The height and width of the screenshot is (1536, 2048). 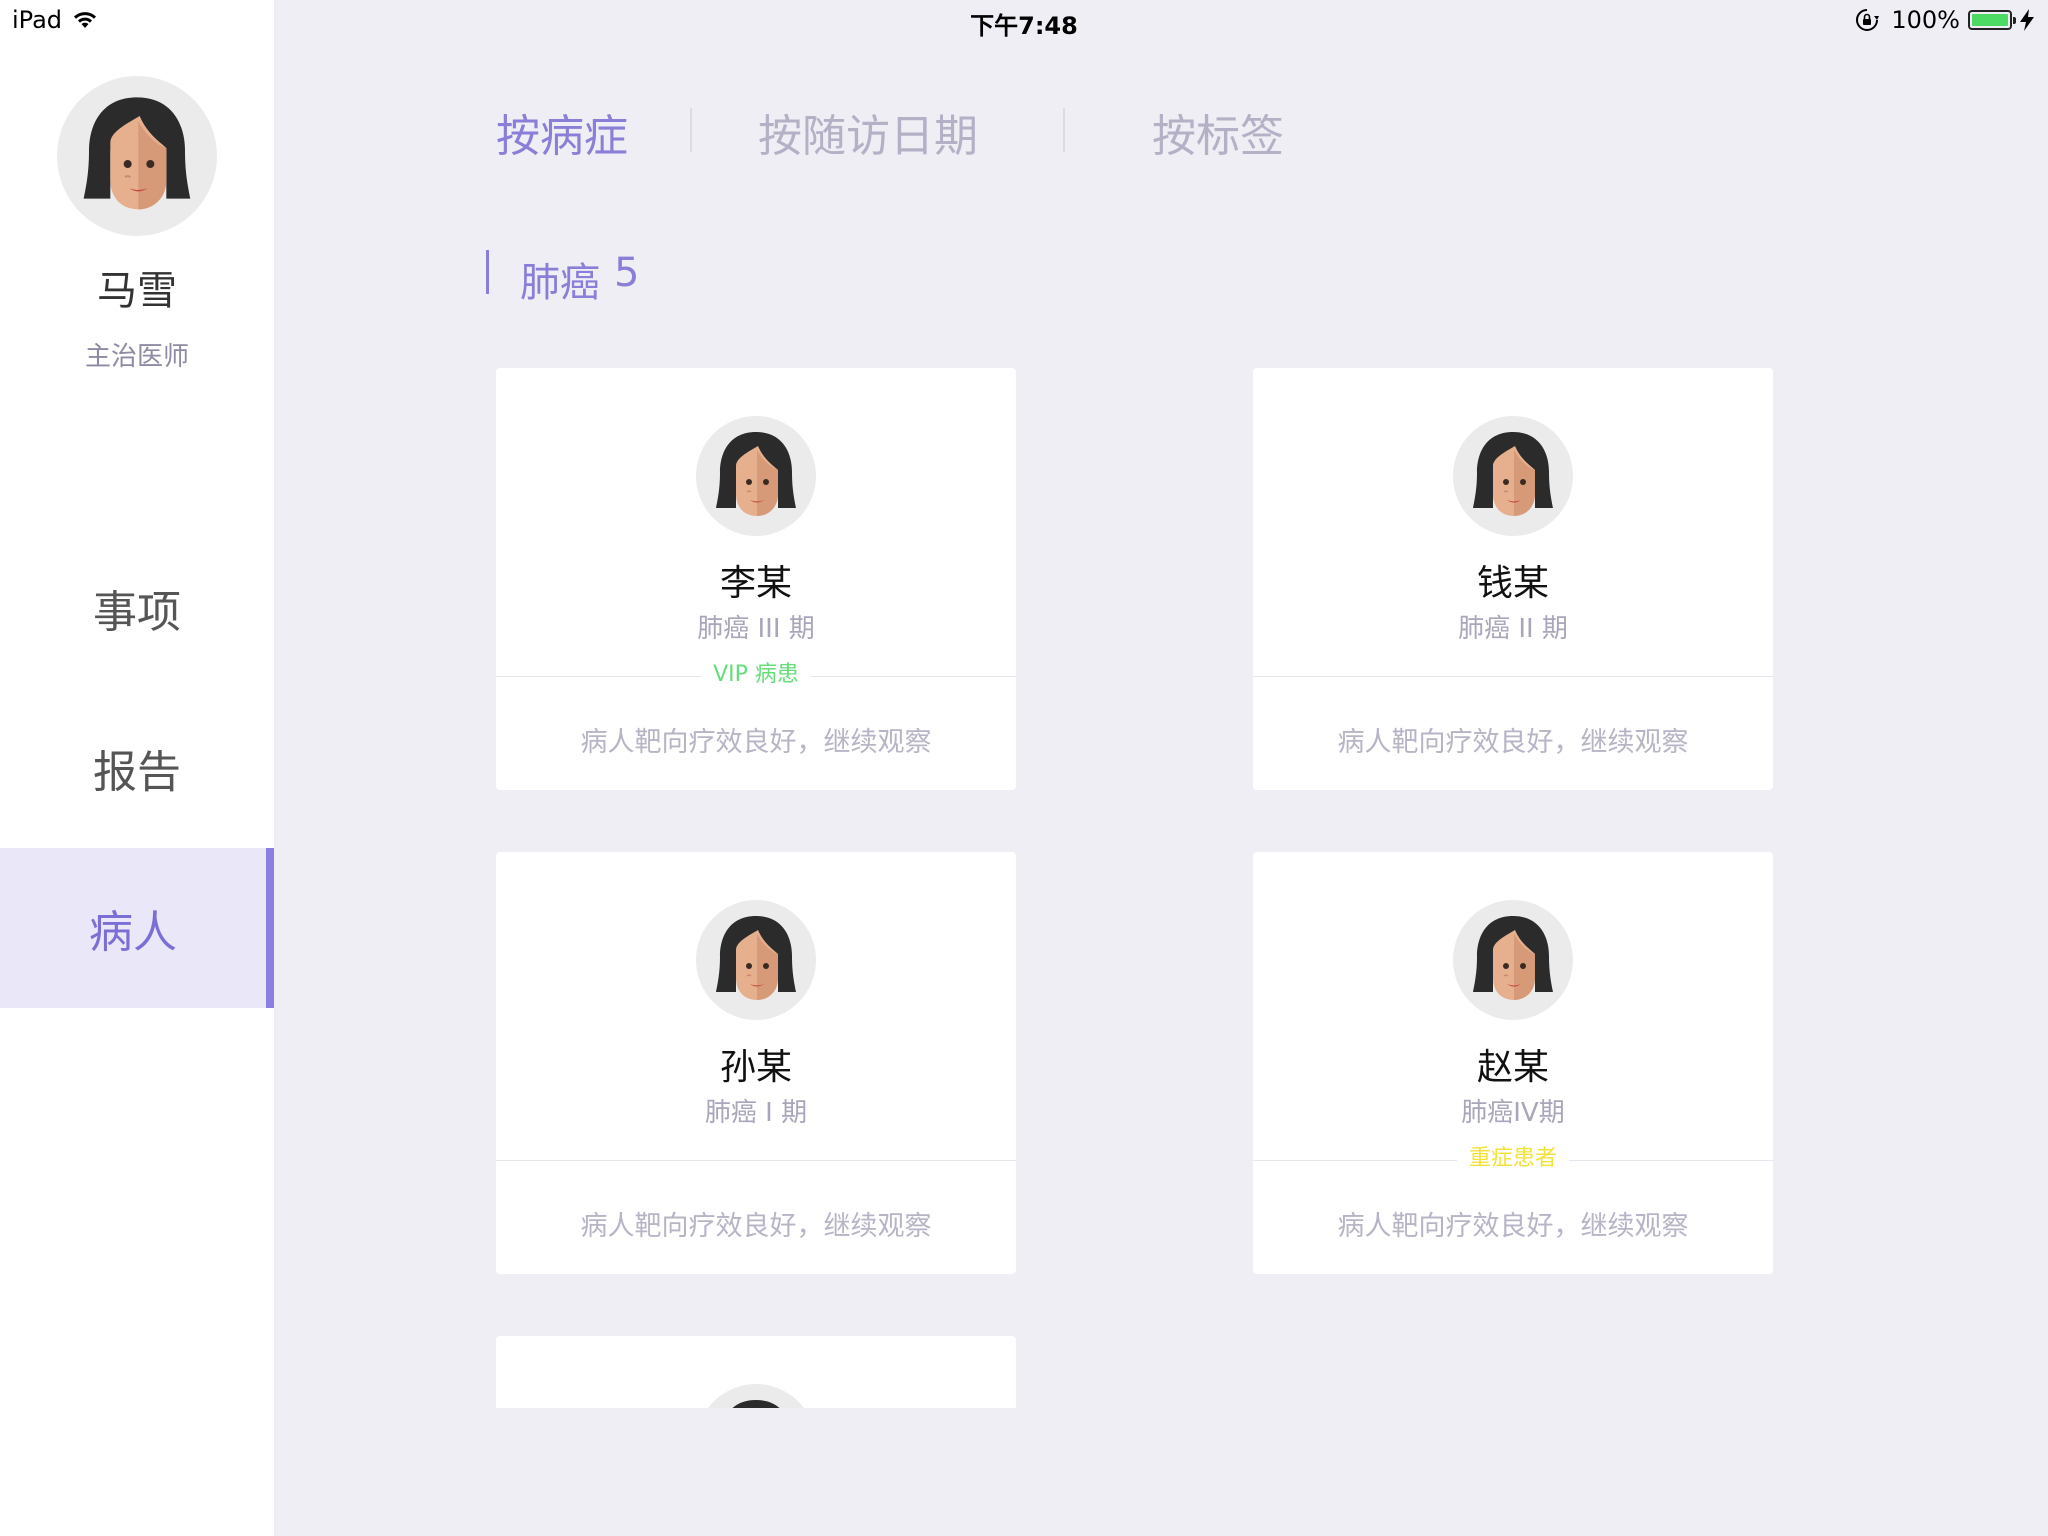 I want to click on nav-item-patients: 病人, so click(x=137, y=928).